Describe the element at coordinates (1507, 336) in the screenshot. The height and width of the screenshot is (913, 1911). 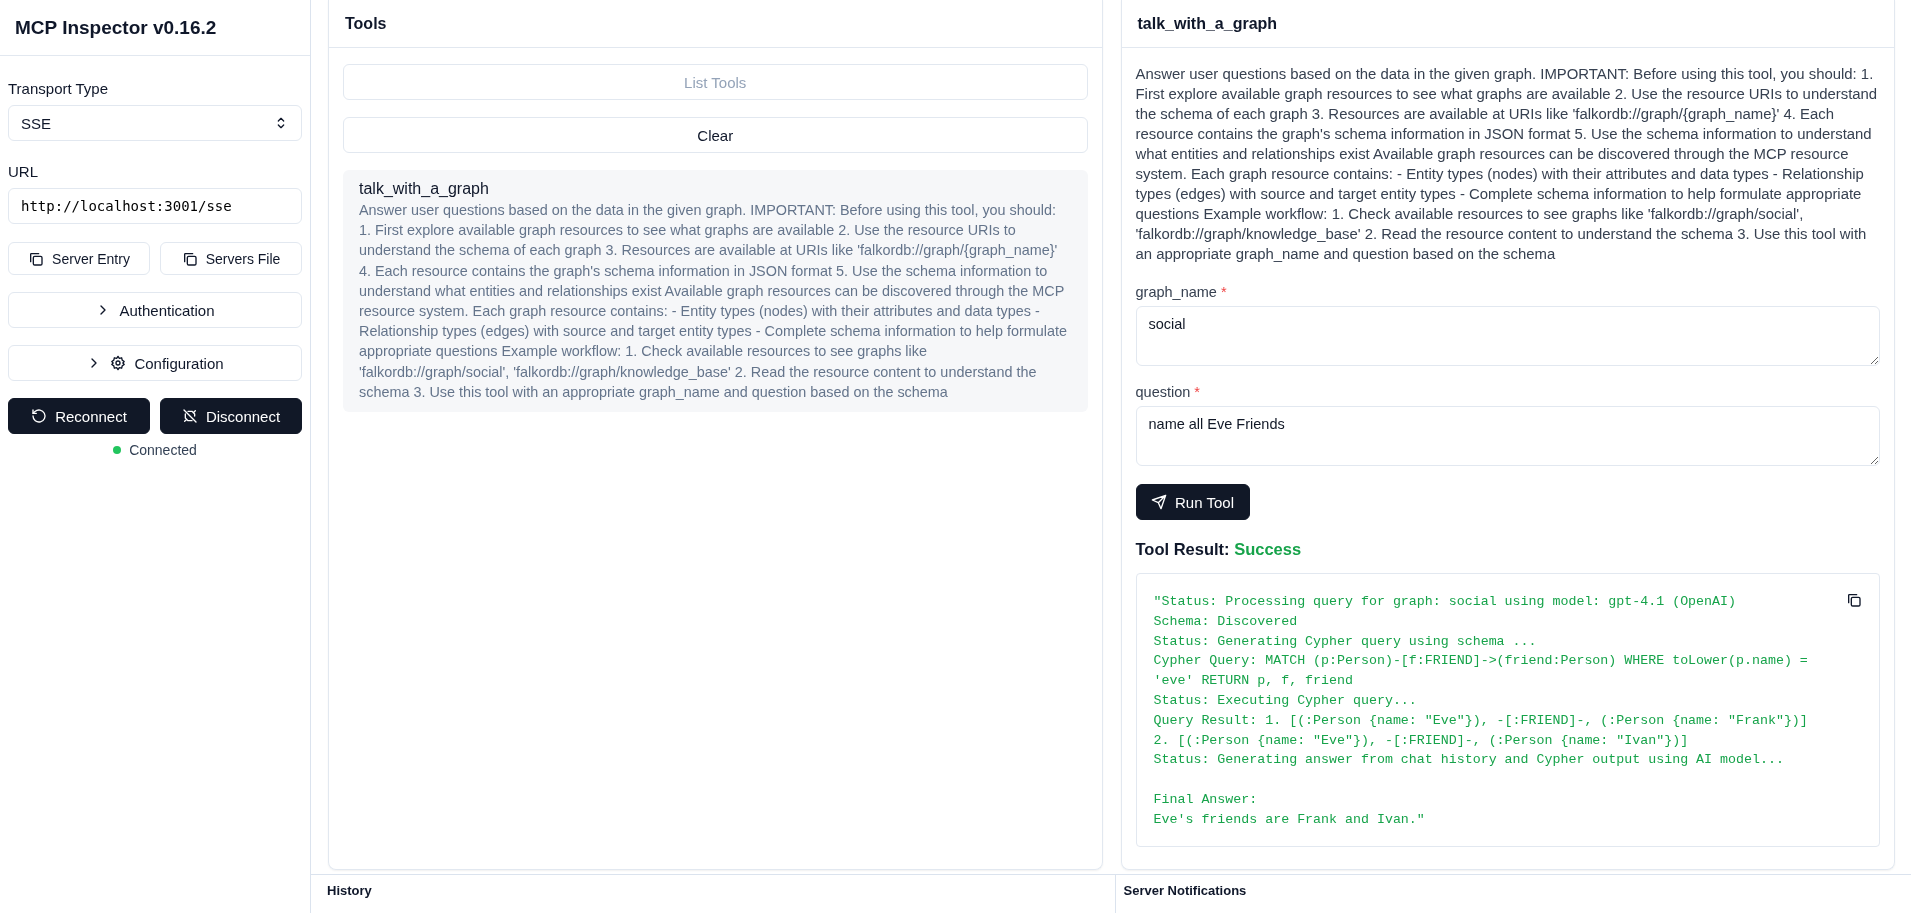
I see `param-field: social` at that location.